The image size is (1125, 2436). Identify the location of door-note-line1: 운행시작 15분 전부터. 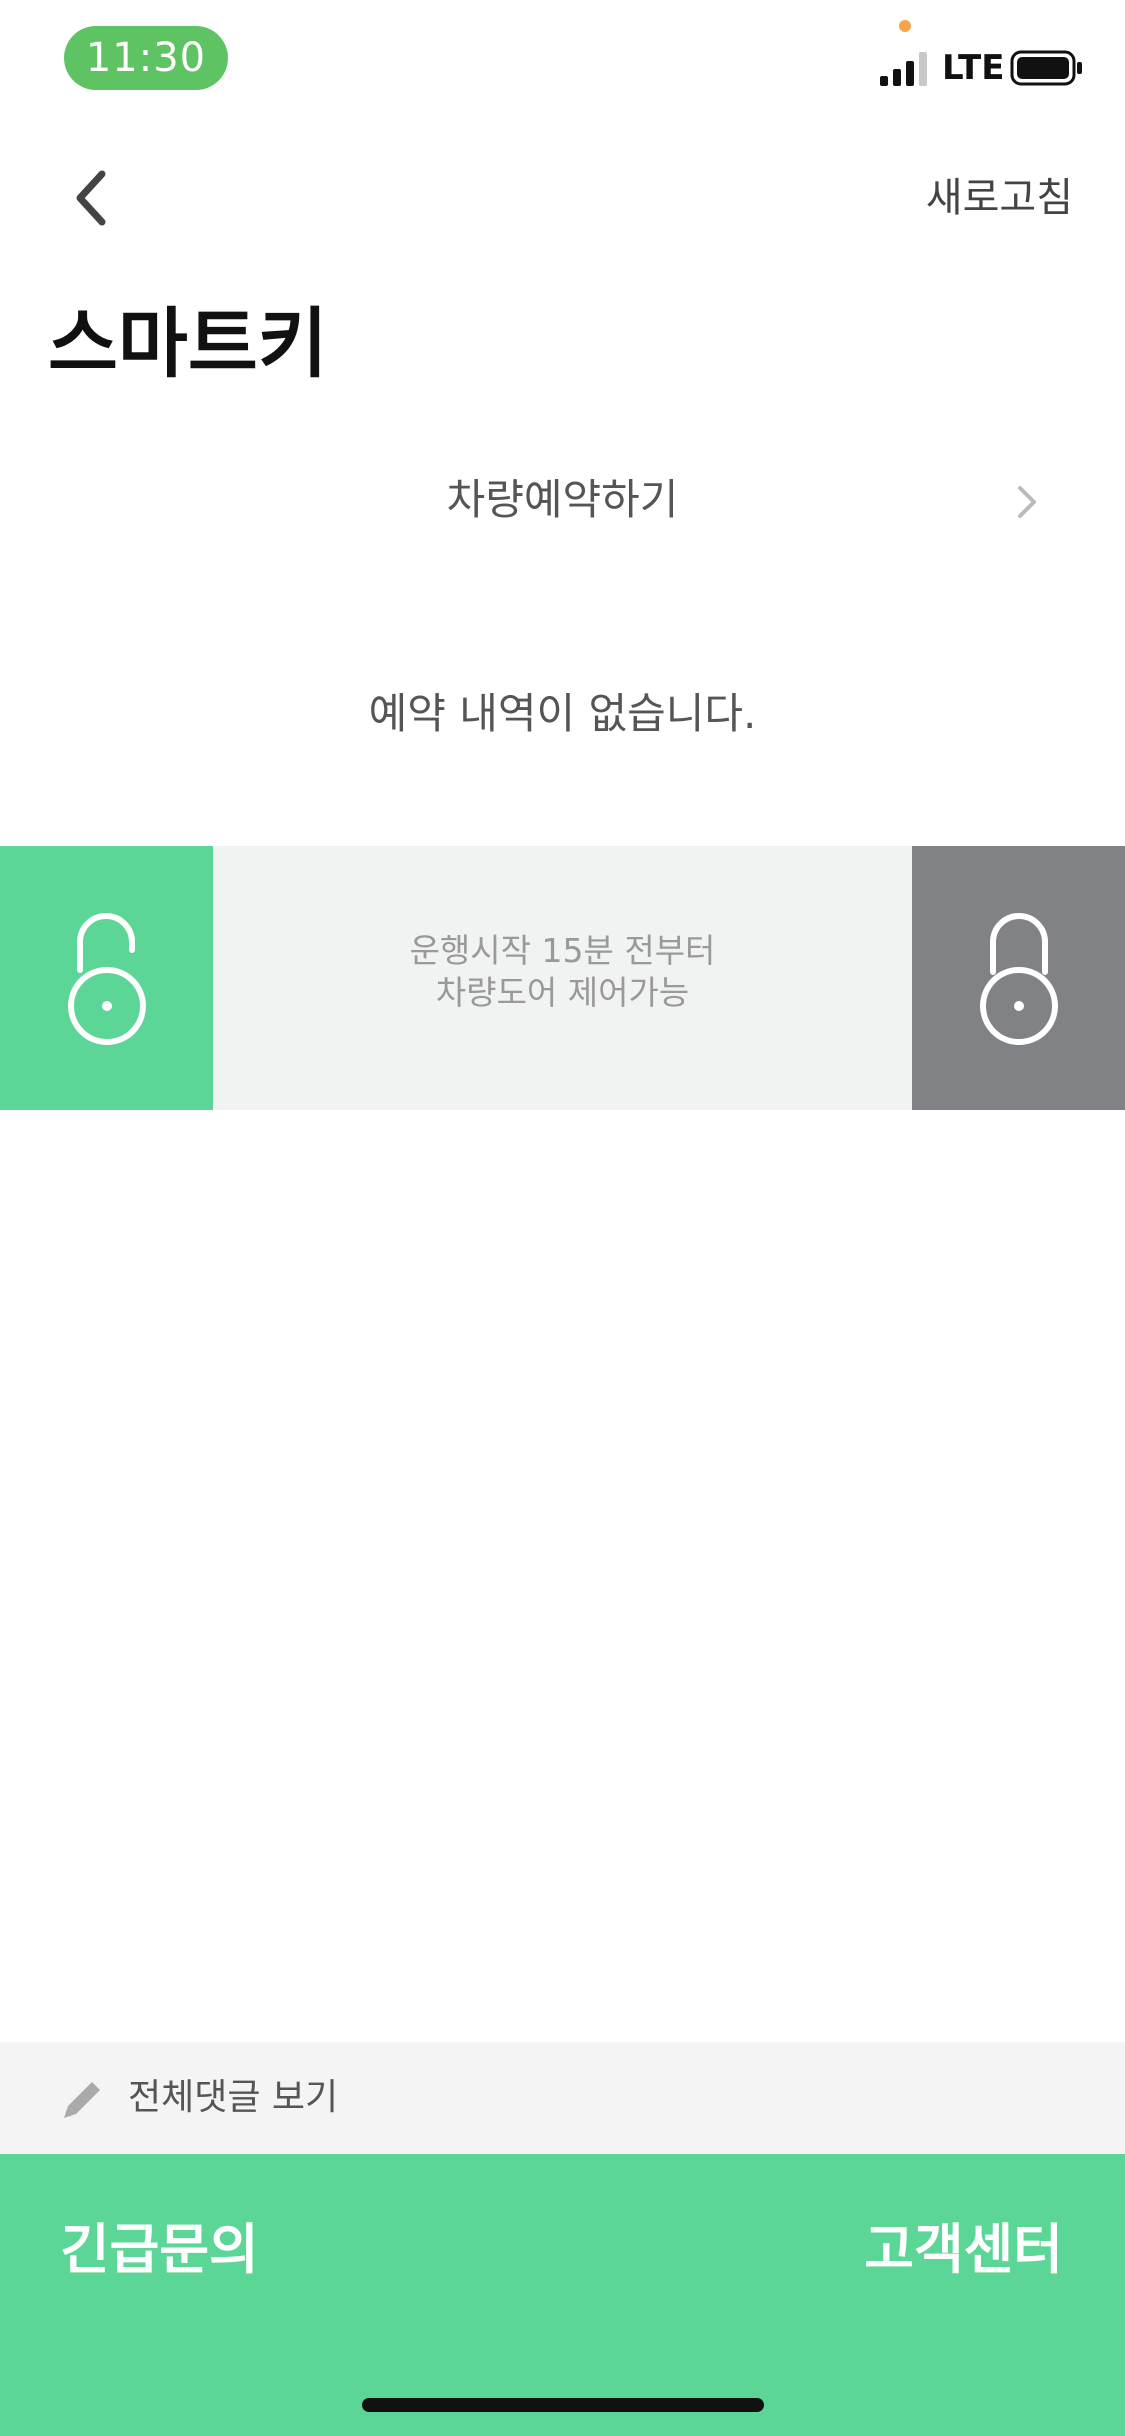
(562, 950).